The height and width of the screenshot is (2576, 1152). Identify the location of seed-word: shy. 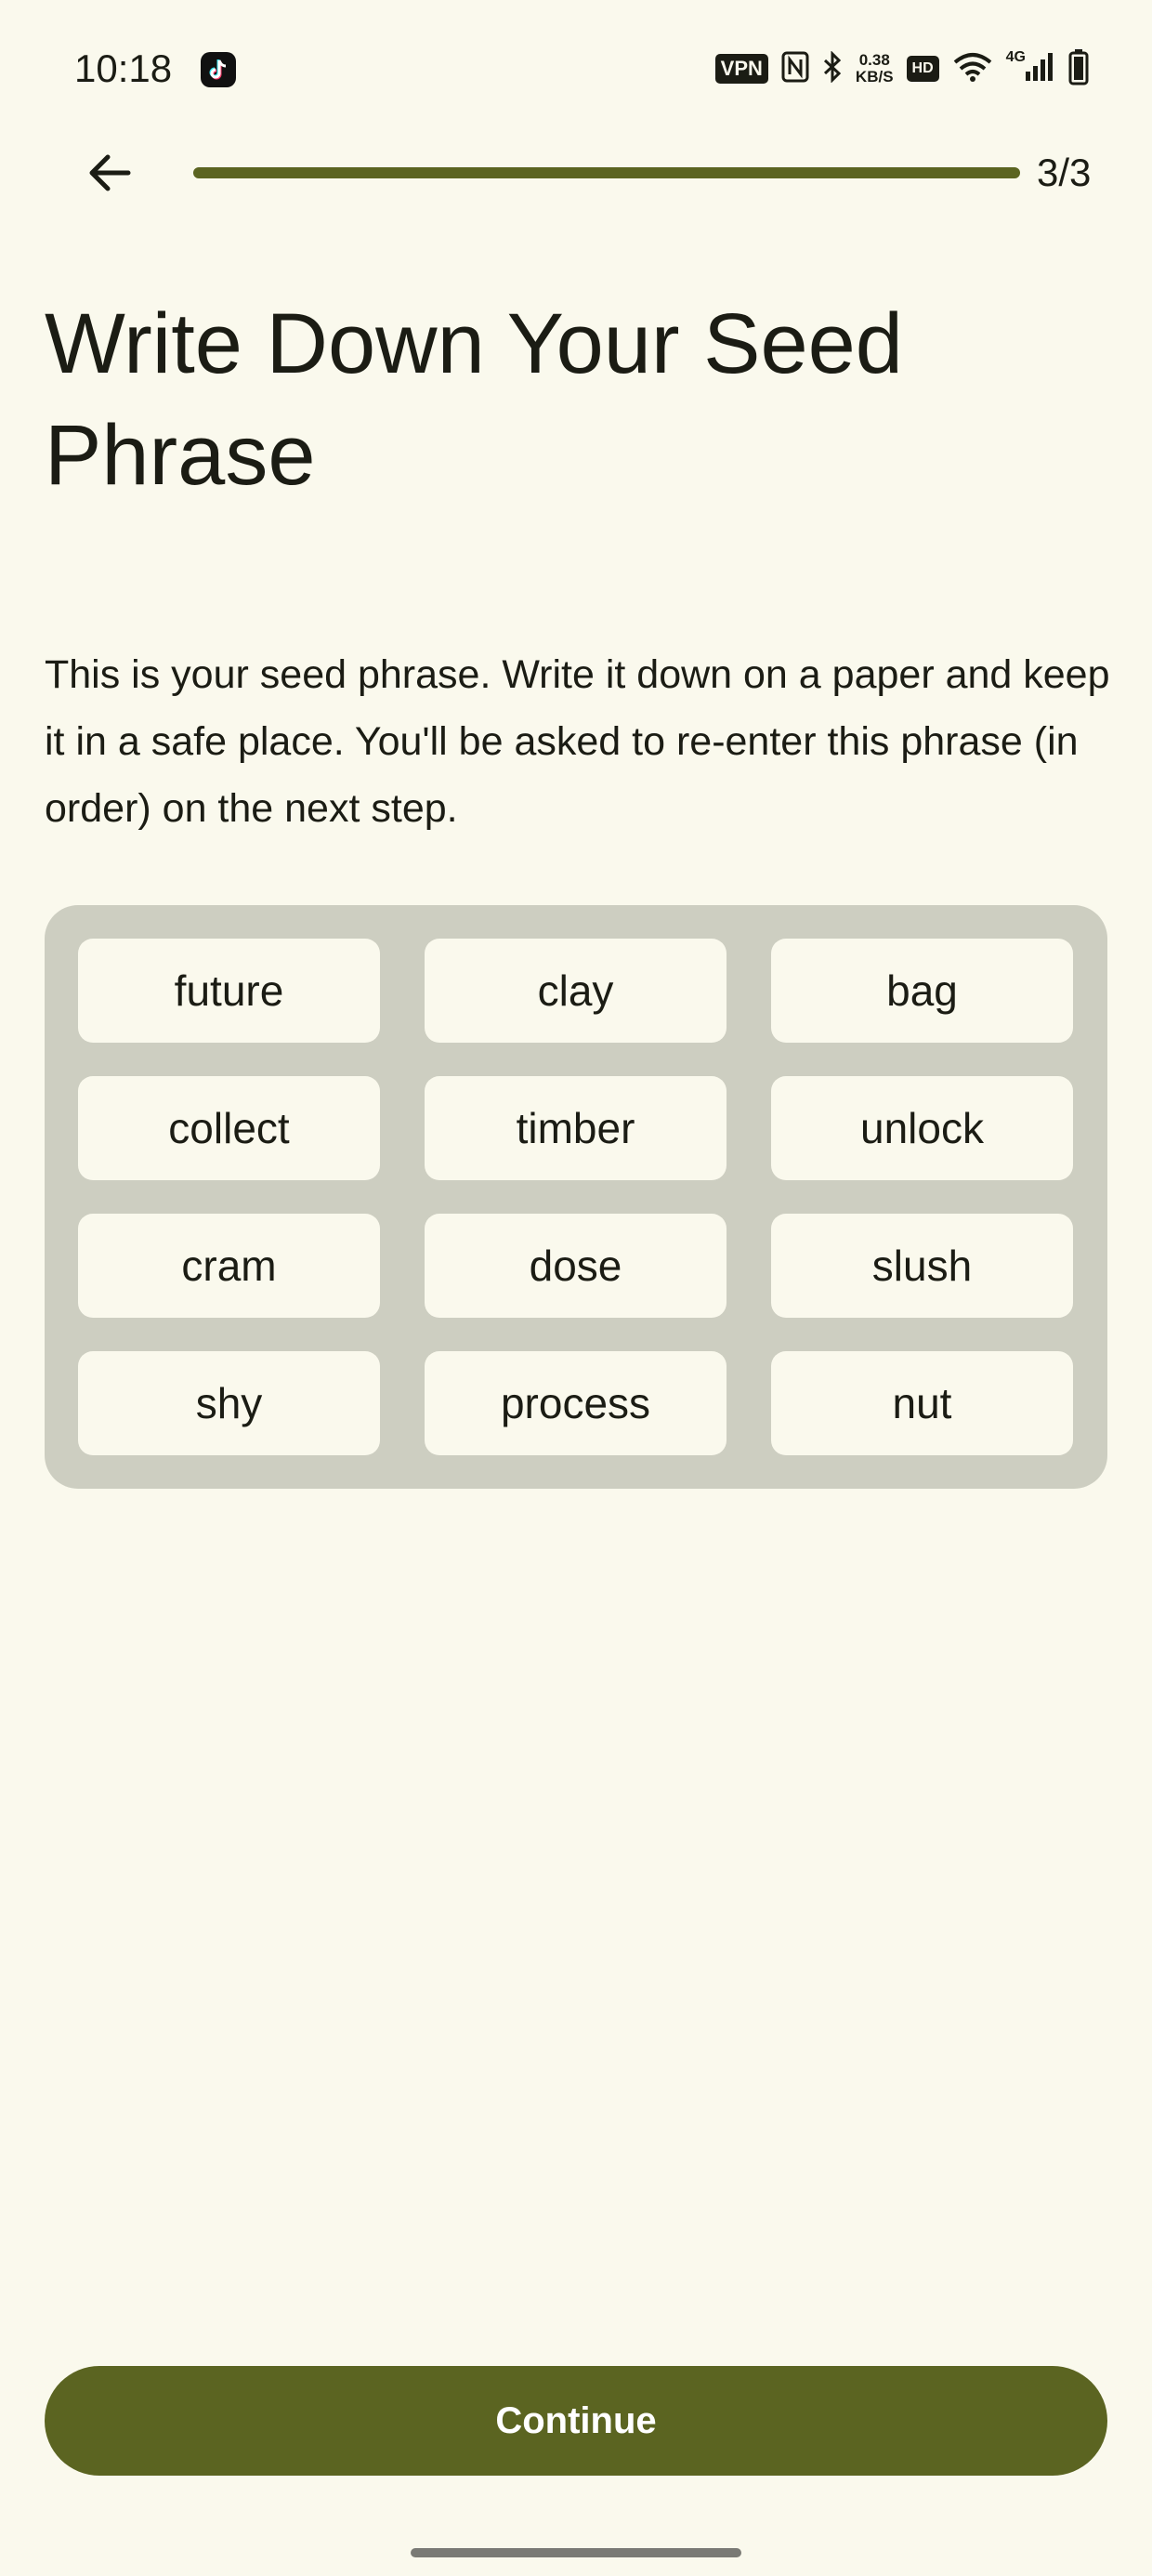
(229, 1403).